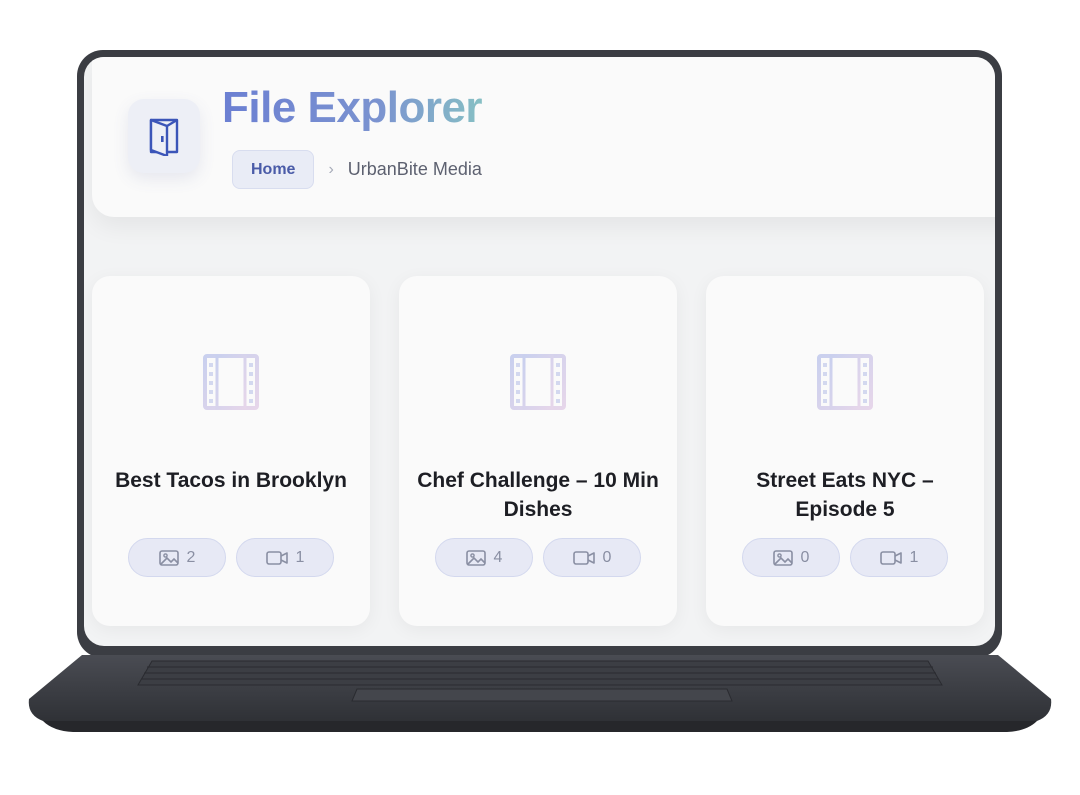 This screenshot has height=795, width=1080. What do you see at coordinates (538, 451) in the screenshot?
I see `folder-card: Chef Challenge – 10 Min Dishes 4 0` at bounding box center [538, 451].